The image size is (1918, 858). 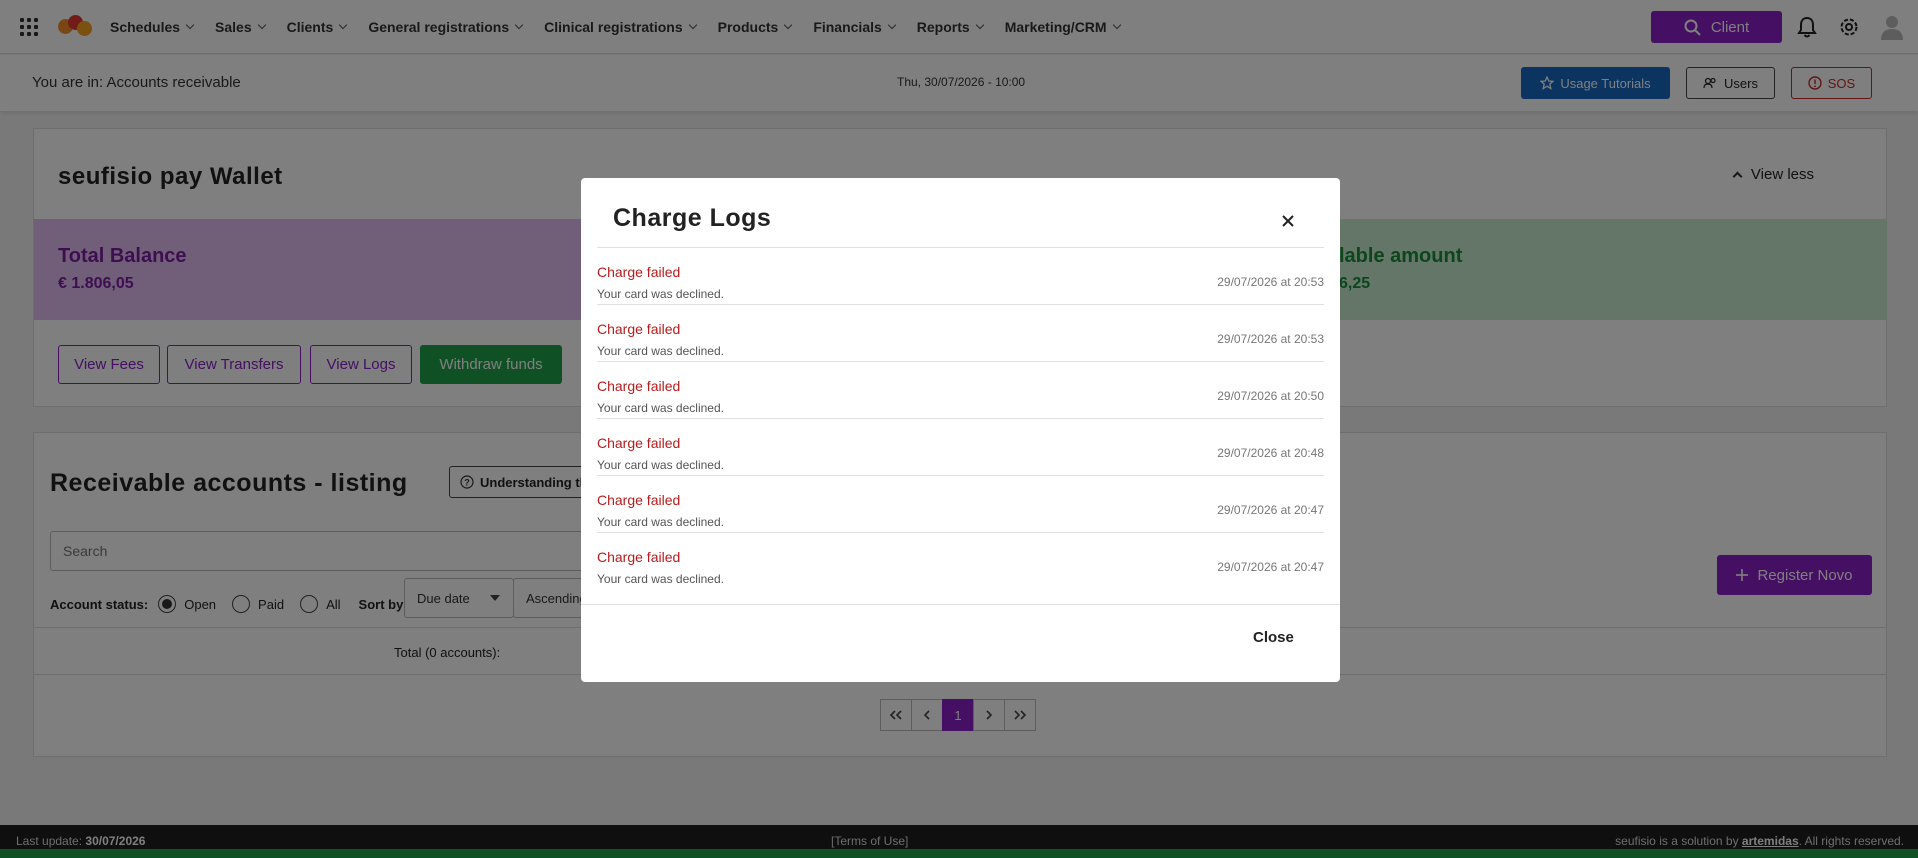 What do you see at coordinates (1270, 396) in the screenshot?
I see `log-date: 29/07/2026 at 20:50` at bounding box center [1270, 396].